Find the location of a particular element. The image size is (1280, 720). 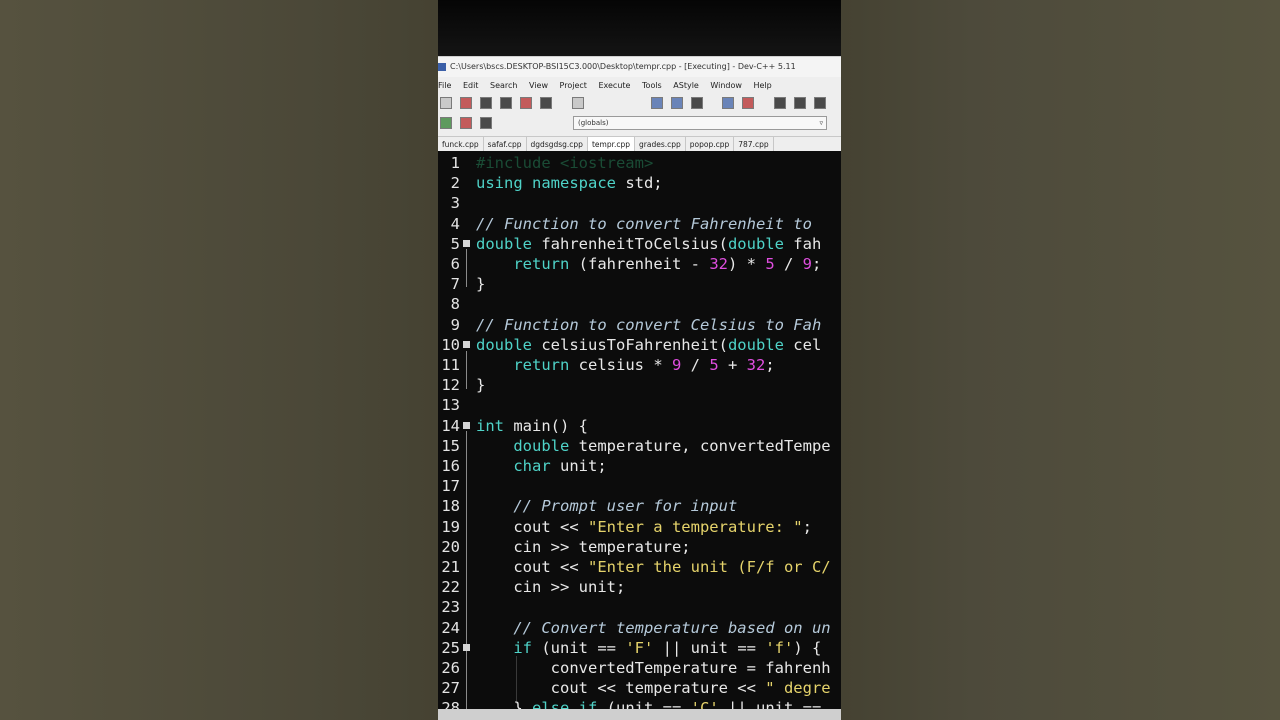

line-number: 19 is located at coordinates (450, 526).